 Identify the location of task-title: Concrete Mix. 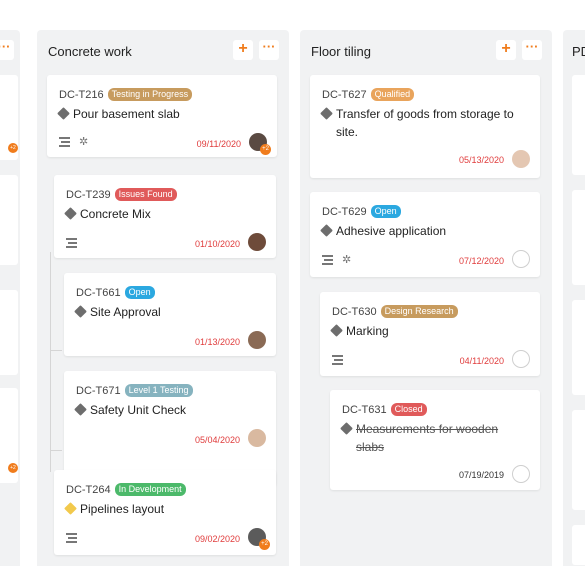
(115, 214).